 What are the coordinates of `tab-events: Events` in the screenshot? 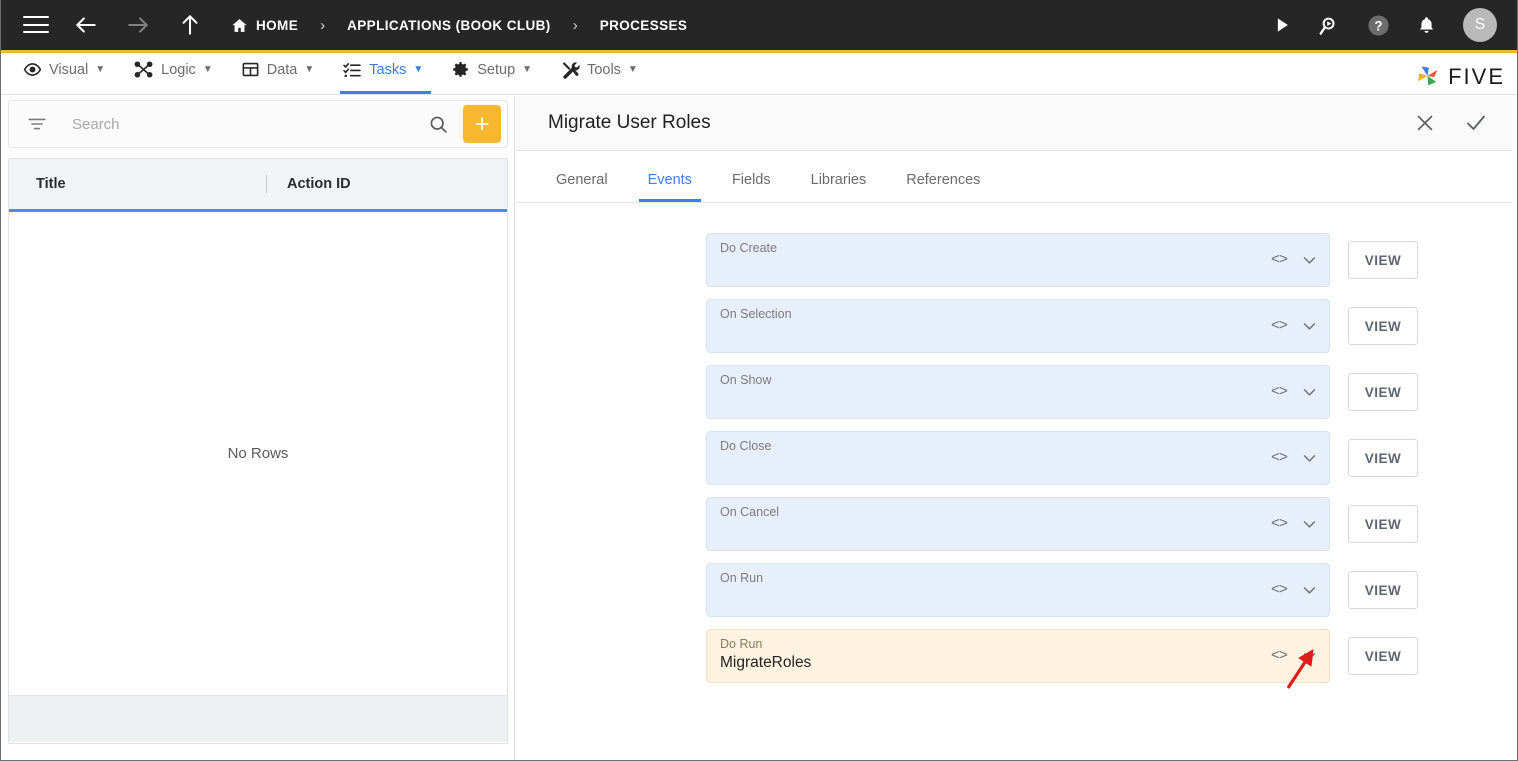 It's located at (670, 187).